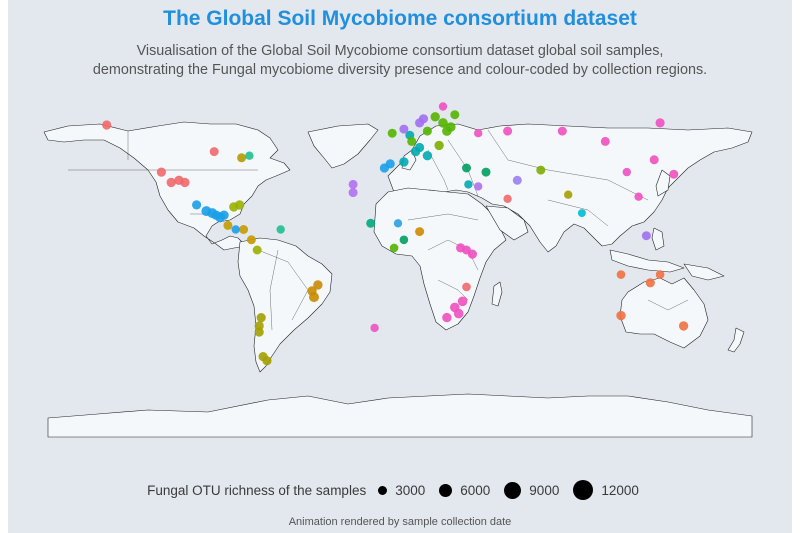 Image resolution: width=800 pixels, height=533 pixels. I want to click on south-america-shape, so click(285, 305).